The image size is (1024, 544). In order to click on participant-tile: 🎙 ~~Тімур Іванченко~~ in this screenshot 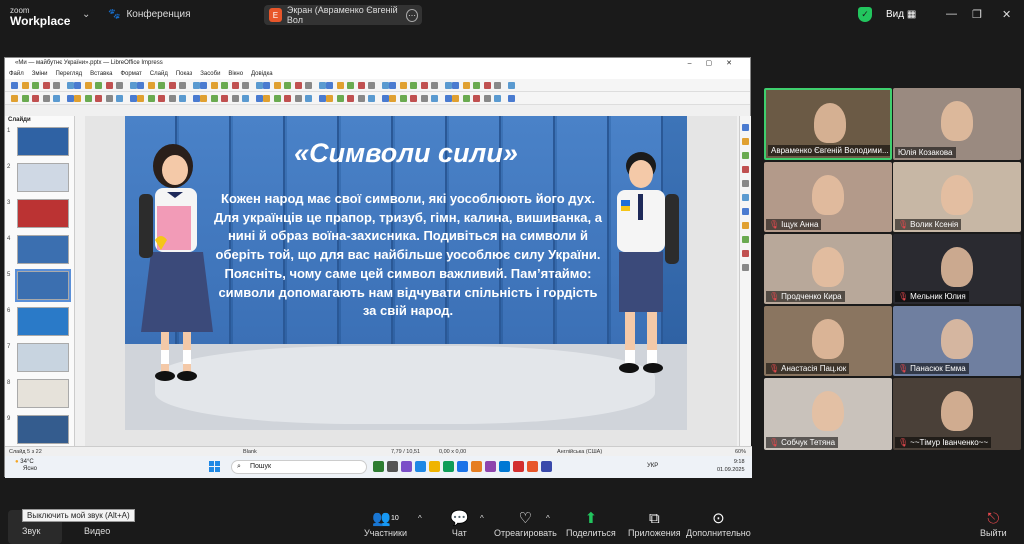, I will do `click(957, 414)`.